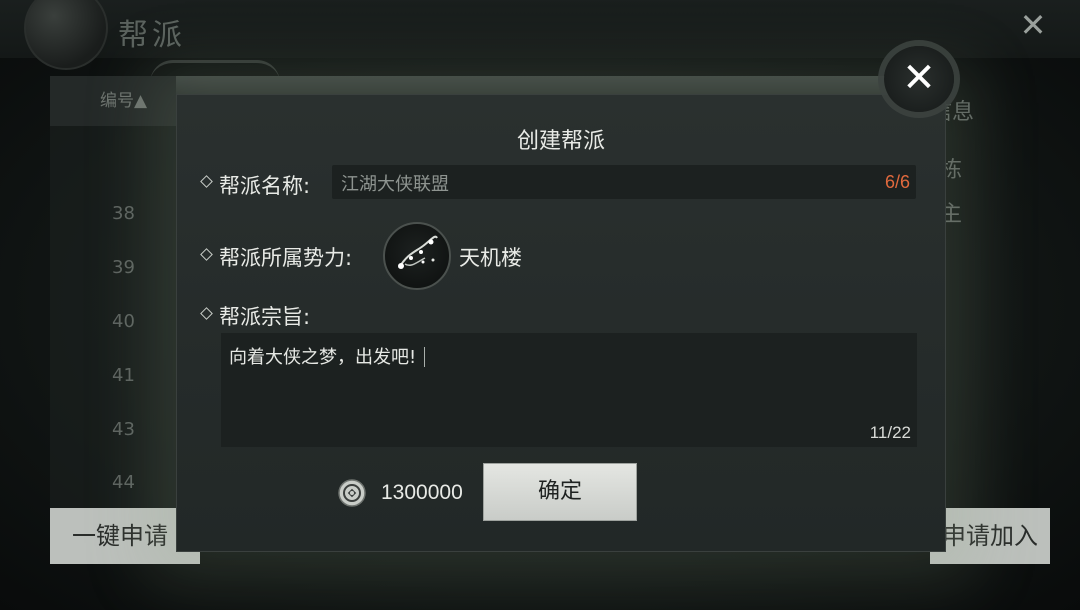  What do you see at coordinates (123, 213) in the screenshot?
I see `row-number: 38` at bounding box center [123, 213].